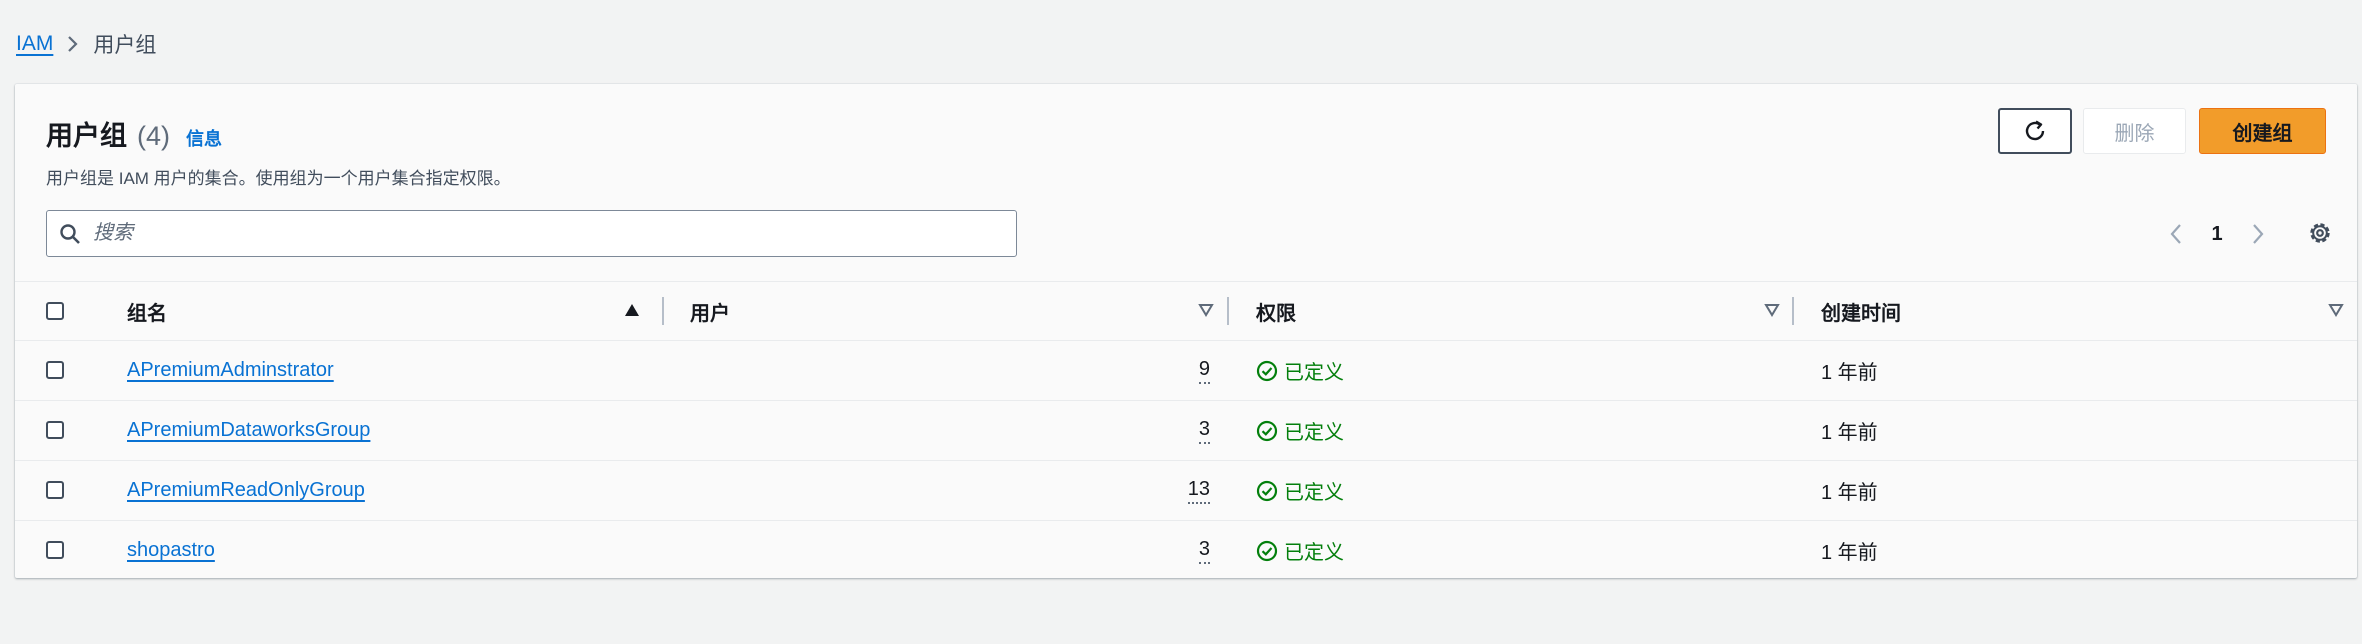 The image size is (2362, 644). Describe the element at coordinates (34, 44) in the screenshot. I see `breadcrumb-iam-link: IAM` at that location.